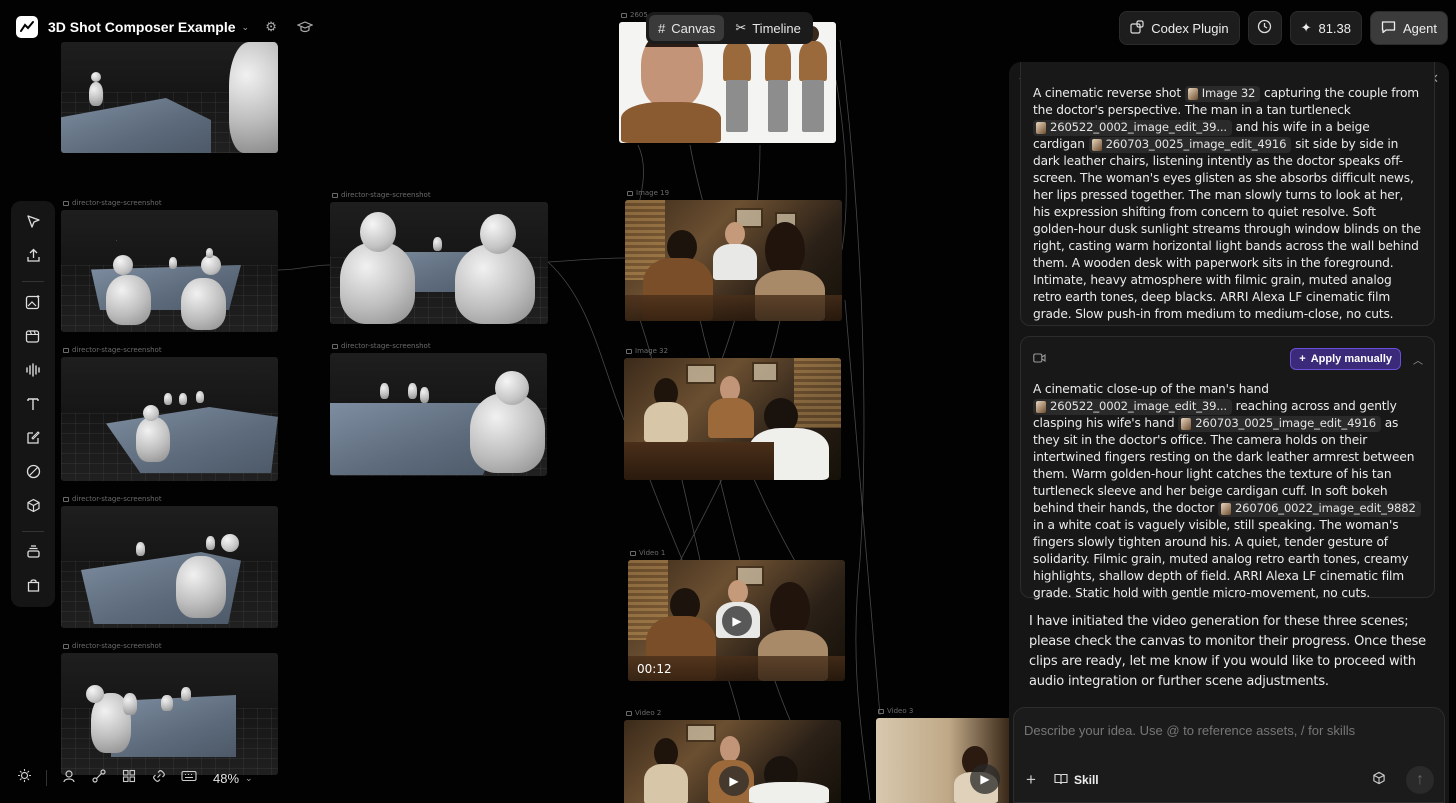 This screenshot has height=803, width=1456. Describe the element at coordinates (159, 778) in the screenshot. I see `link-button` at that location.